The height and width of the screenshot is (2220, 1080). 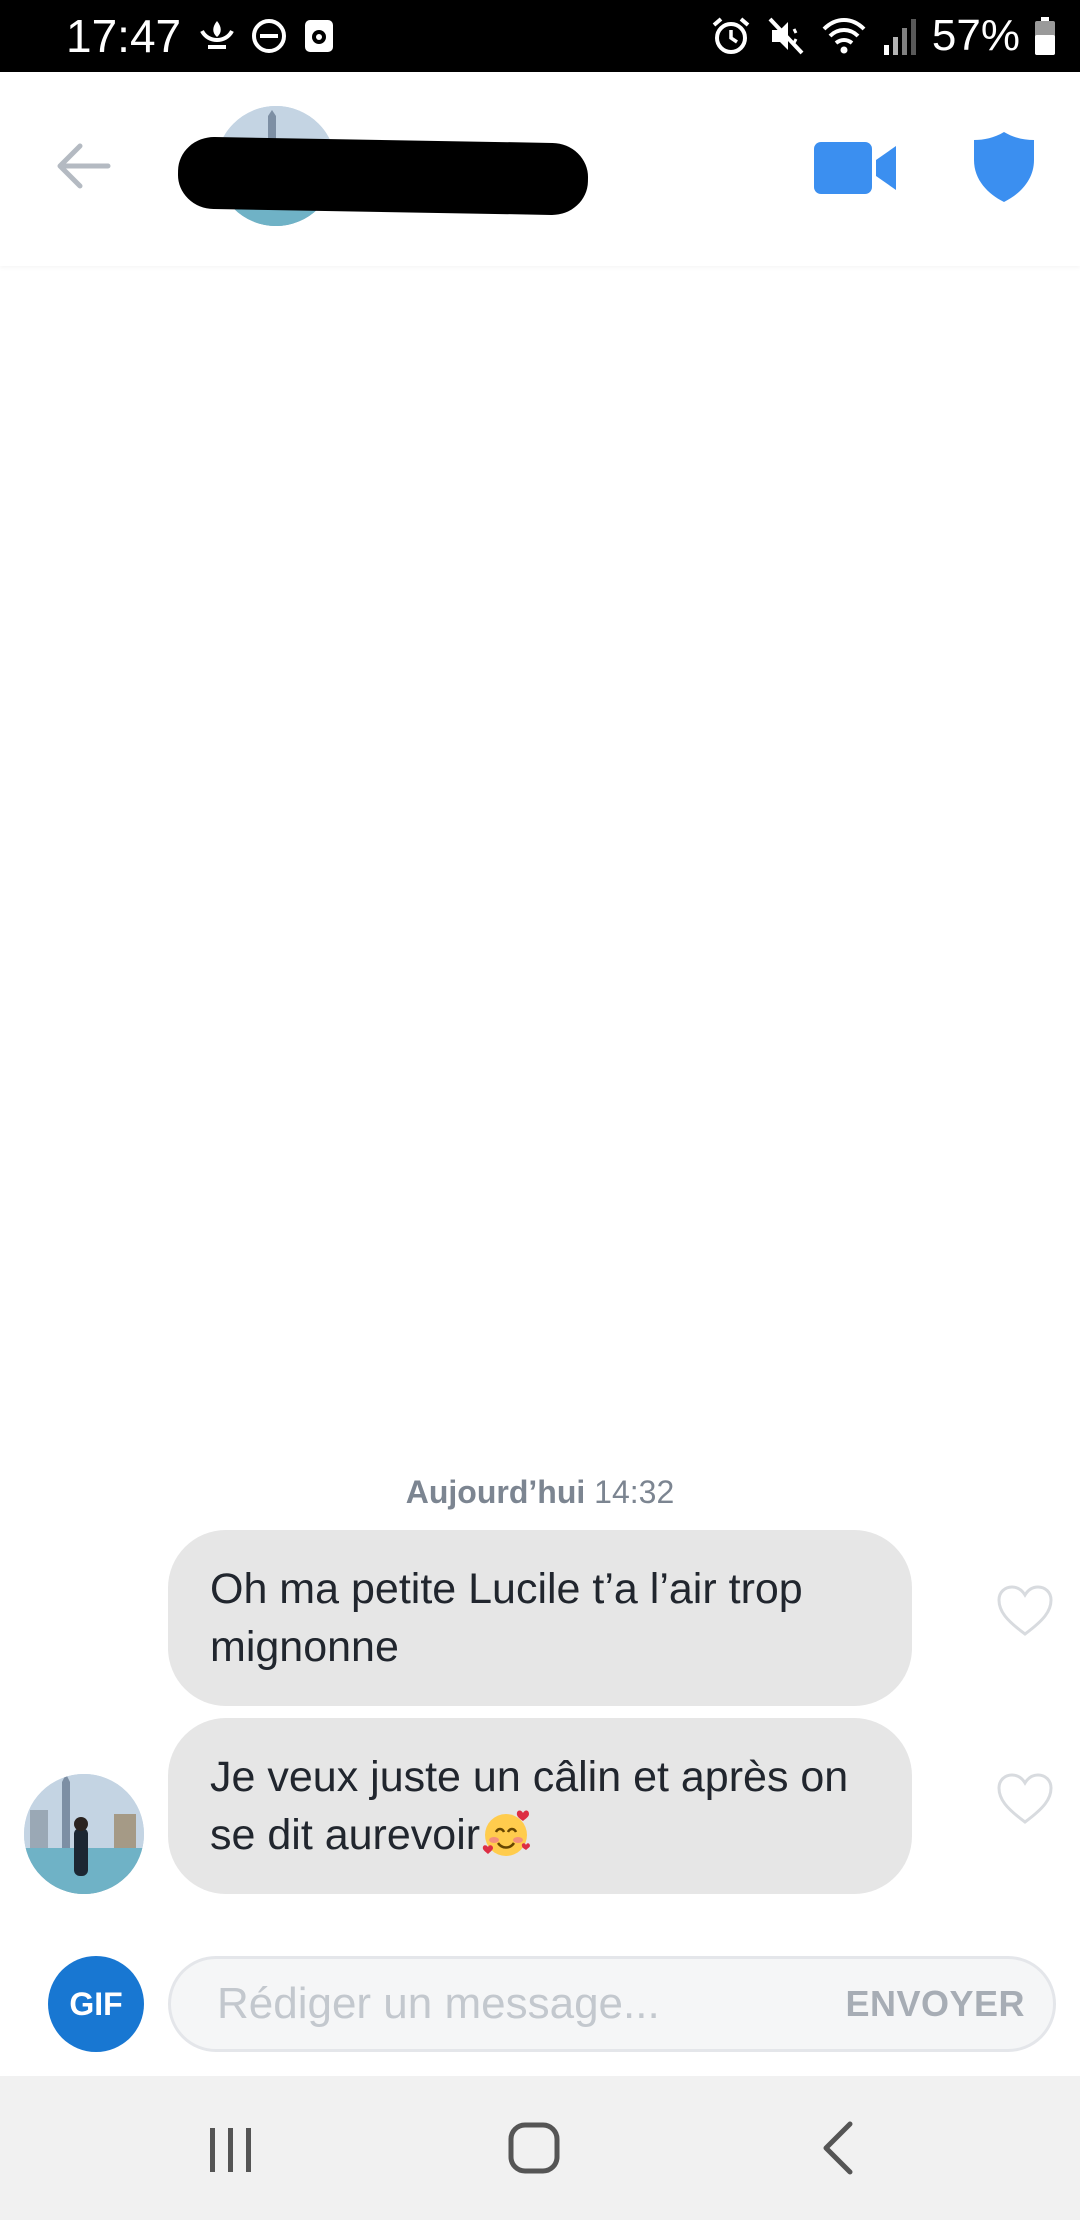 What do you see at coordinates (899, 37) in the screenshot?
I see `signal-icon` at bounding box center [899, 37].